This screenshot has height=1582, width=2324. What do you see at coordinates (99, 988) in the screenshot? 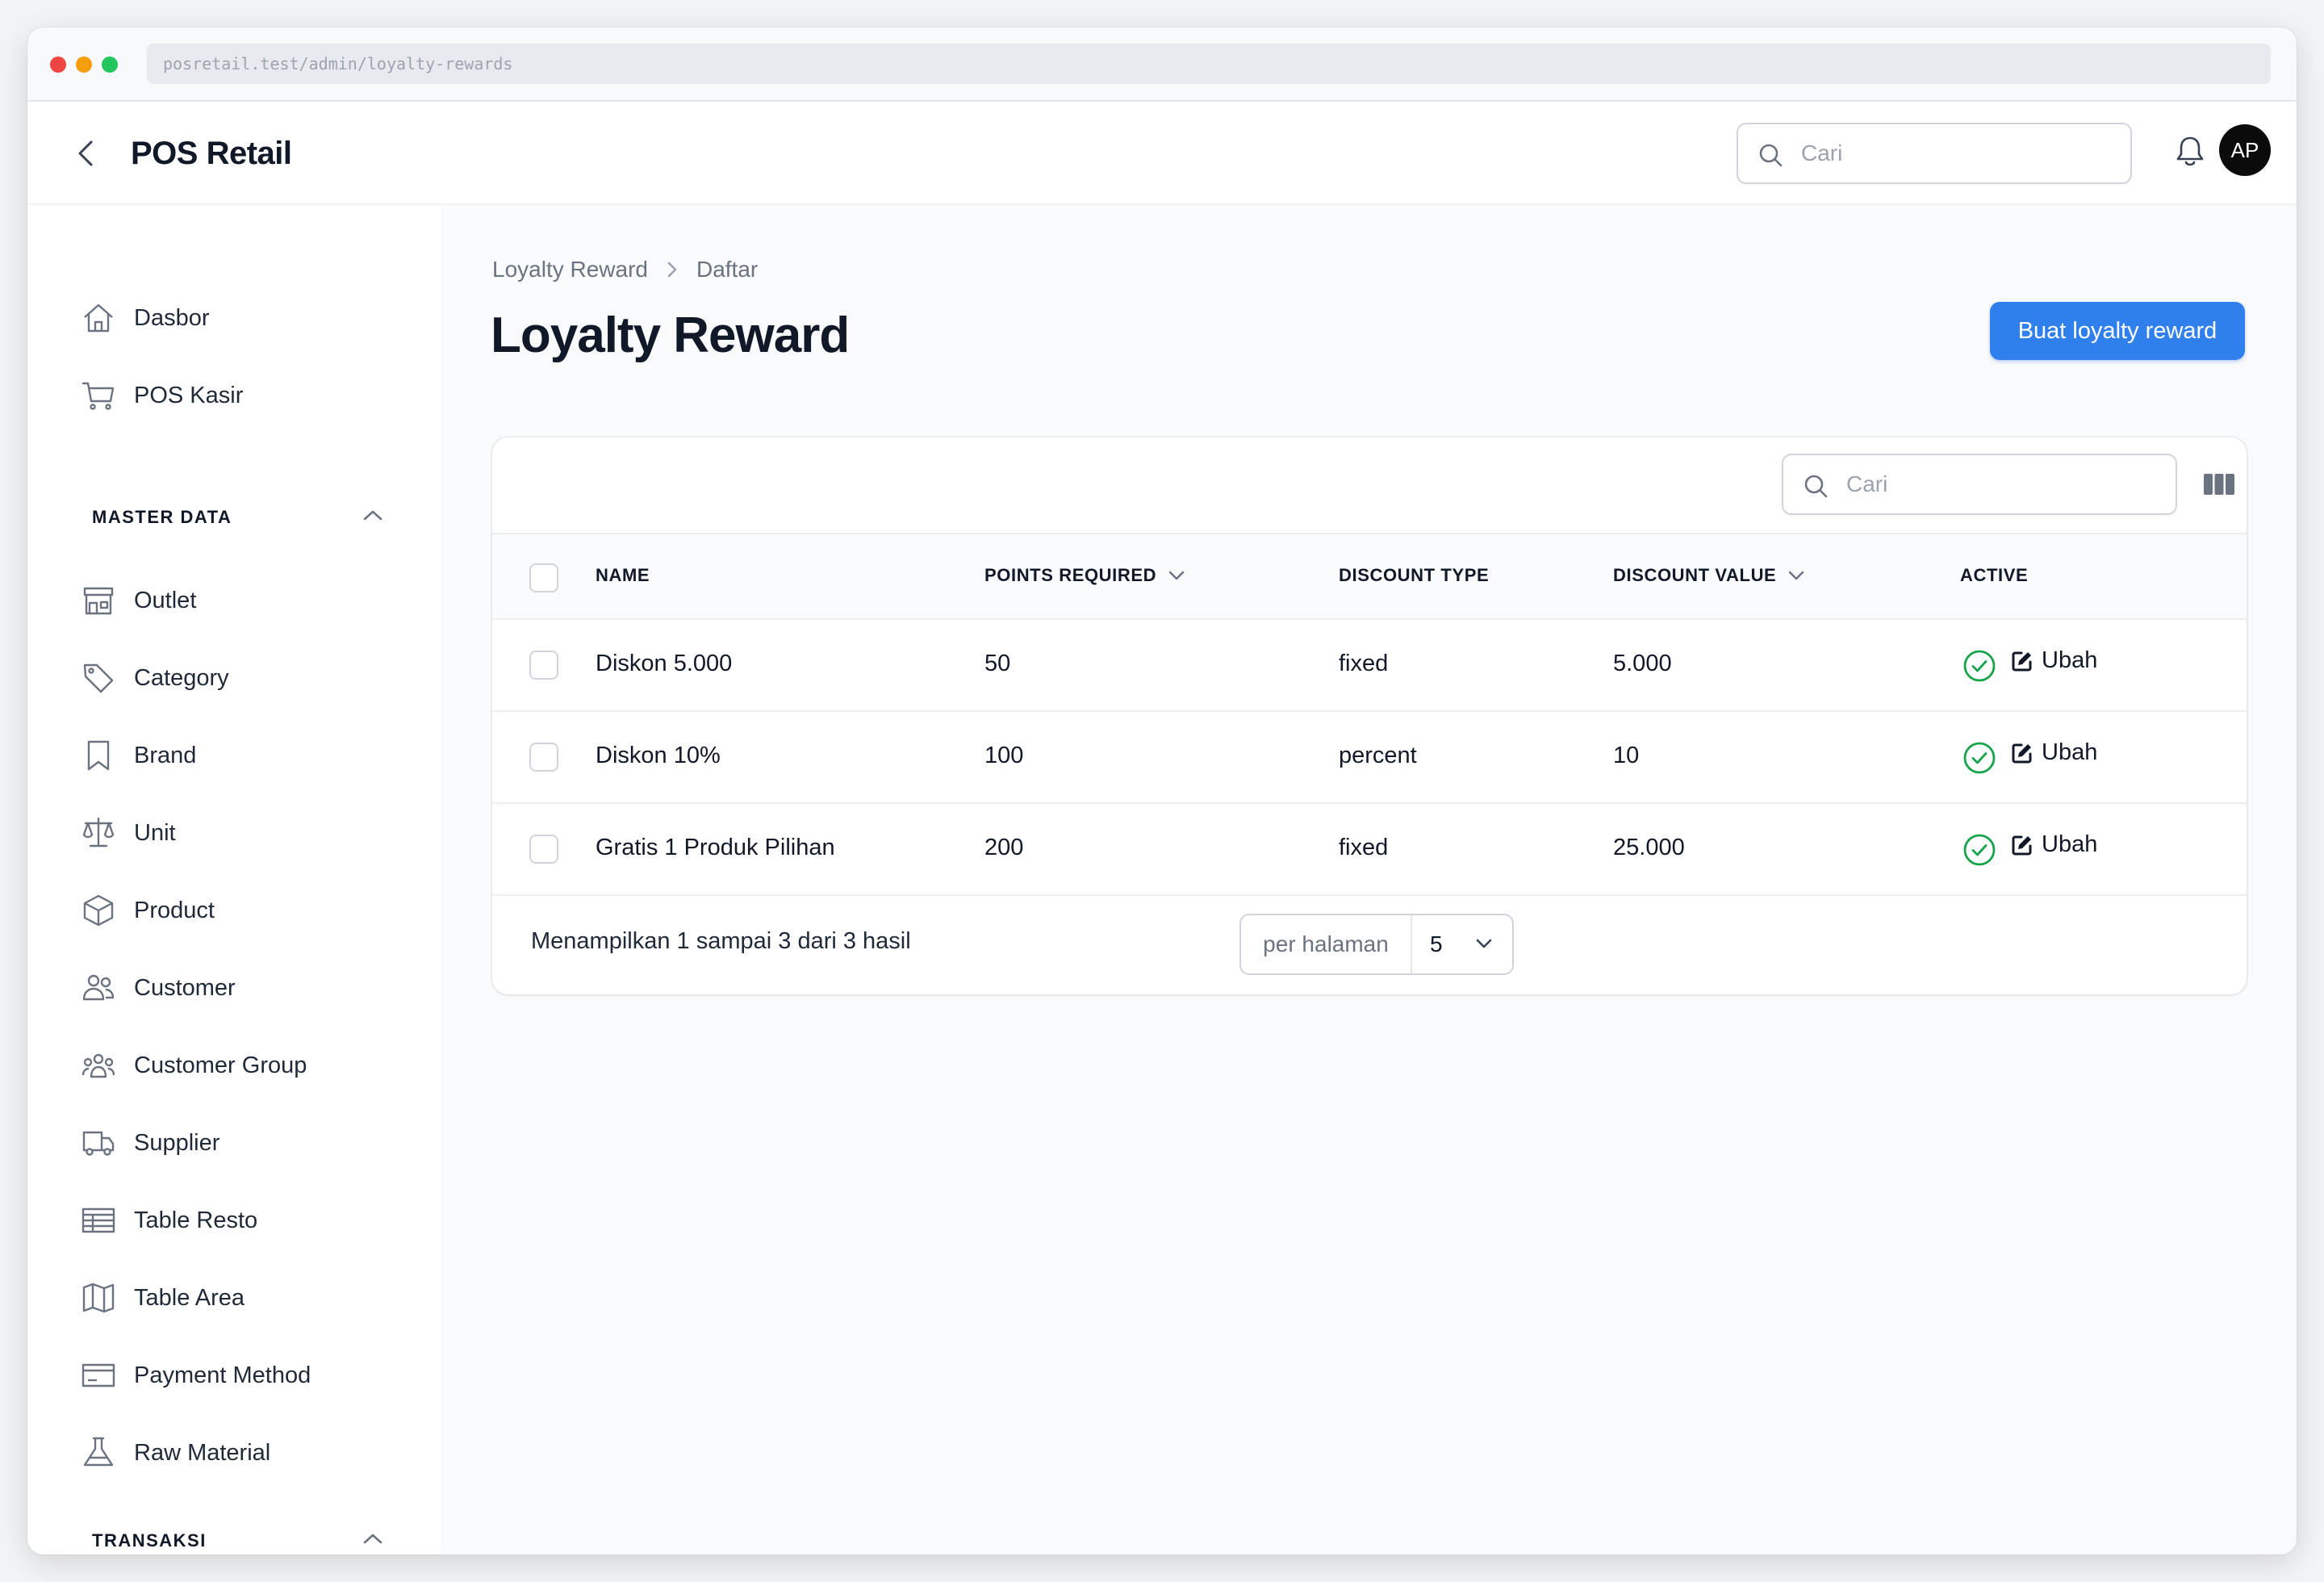
I see `users-icon` at bounding box center [99, 988].